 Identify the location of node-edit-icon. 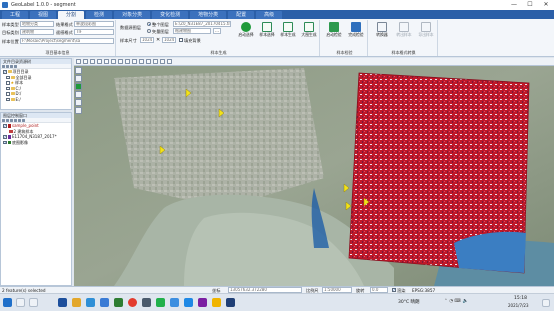
(120, 61).